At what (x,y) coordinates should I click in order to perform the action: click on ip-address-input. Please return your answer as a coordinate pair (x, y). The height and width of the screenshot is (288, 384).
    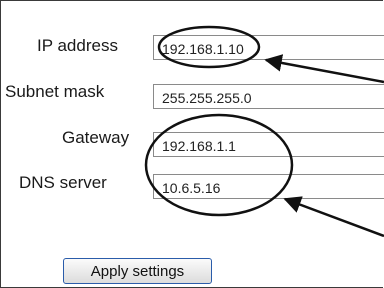
    Looking at the image, I should click on (269, 47).